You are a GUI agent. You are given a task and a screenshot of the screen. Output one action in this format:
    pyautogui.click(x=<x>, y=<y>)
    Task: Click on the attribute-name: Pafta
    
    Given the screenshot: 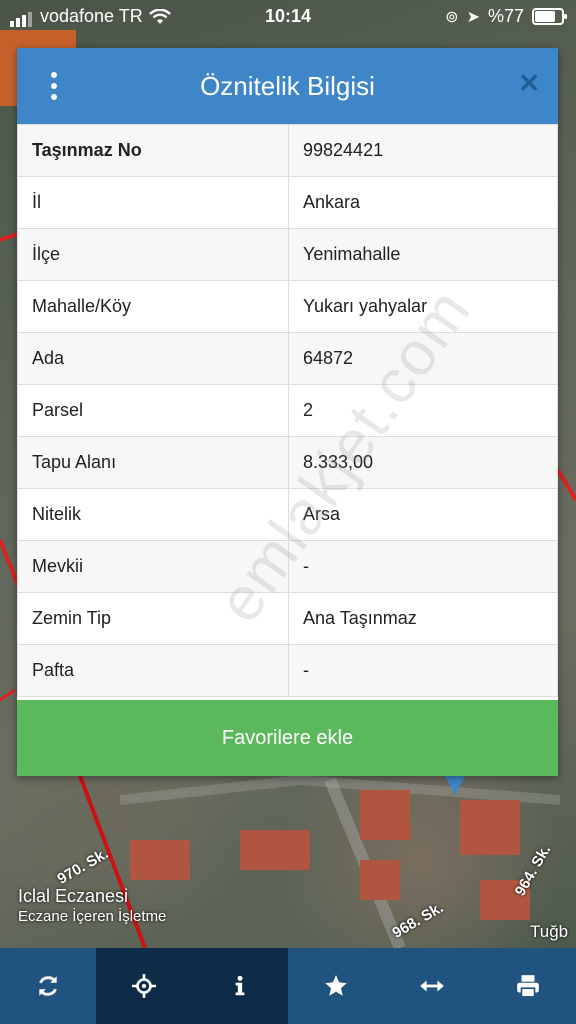 What is the action you would take?
    pyautogui.click(x=153, y=670)
    